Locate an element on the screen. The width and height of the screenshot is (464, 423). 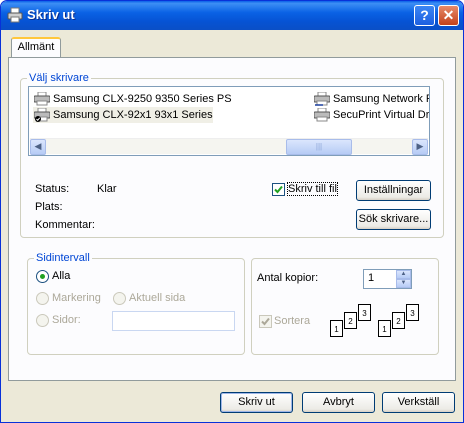
printer-name: Samsung CLX-9250 9350 Series PS is located at coordinates (142, 99).